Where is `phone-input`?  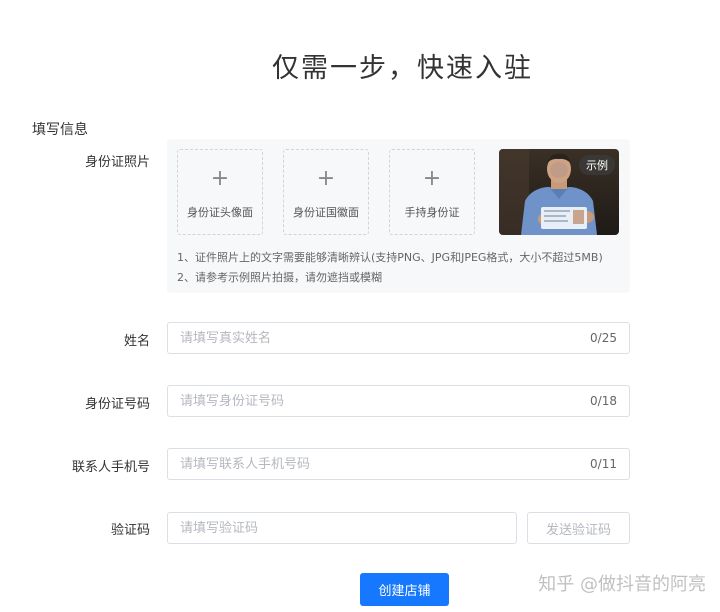 phone-input is located at coordinates (398, 464).